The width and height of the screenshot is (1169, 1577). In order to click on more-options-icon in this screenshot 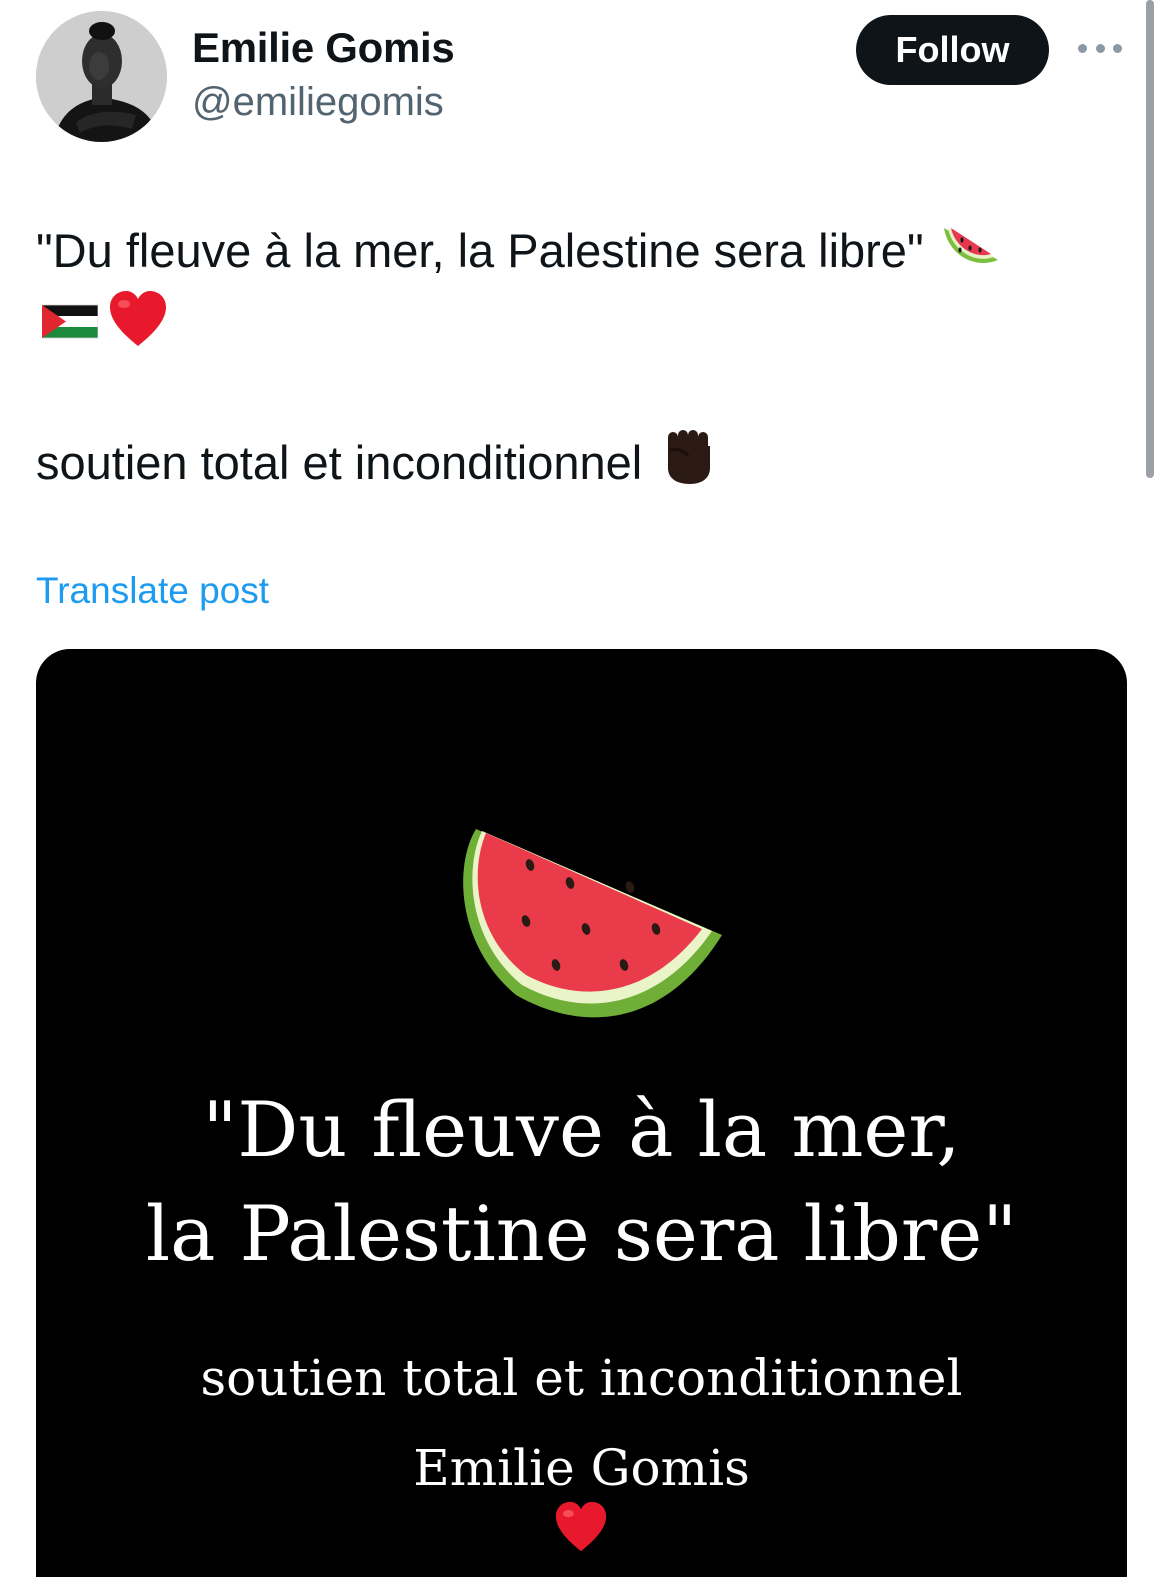, I will do `click(1100, 48)`.